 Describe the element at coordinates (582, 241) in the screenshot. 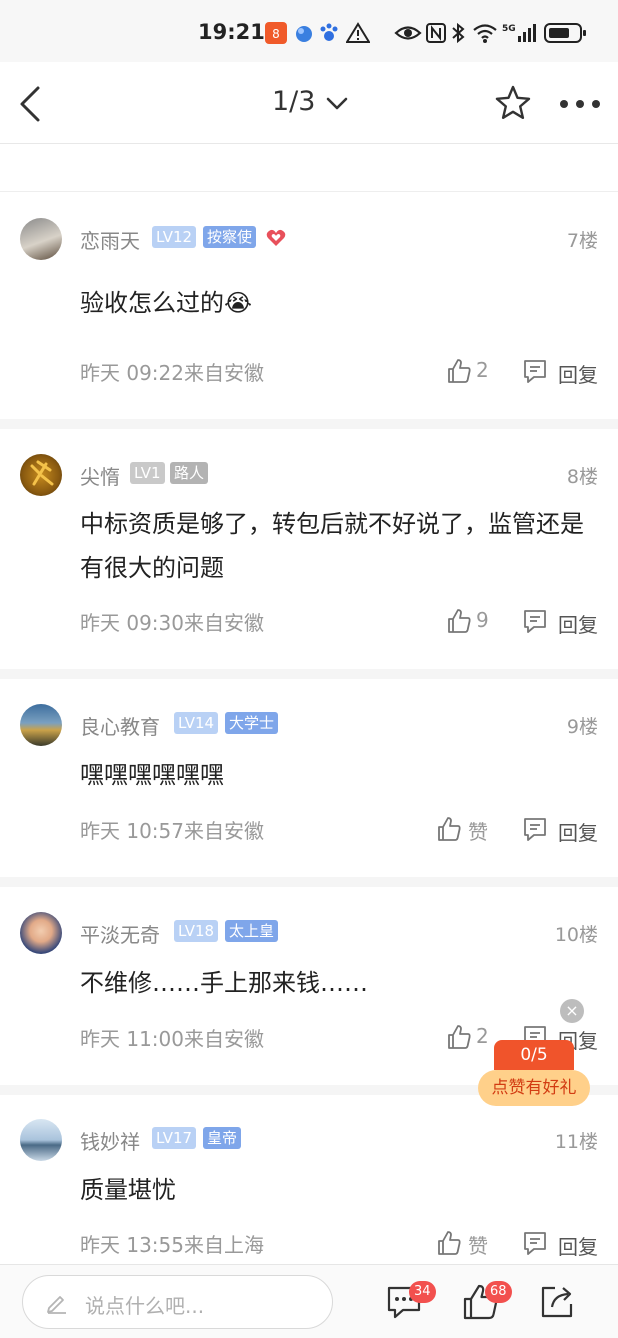

I see `floor-number: 7楼` at that location.